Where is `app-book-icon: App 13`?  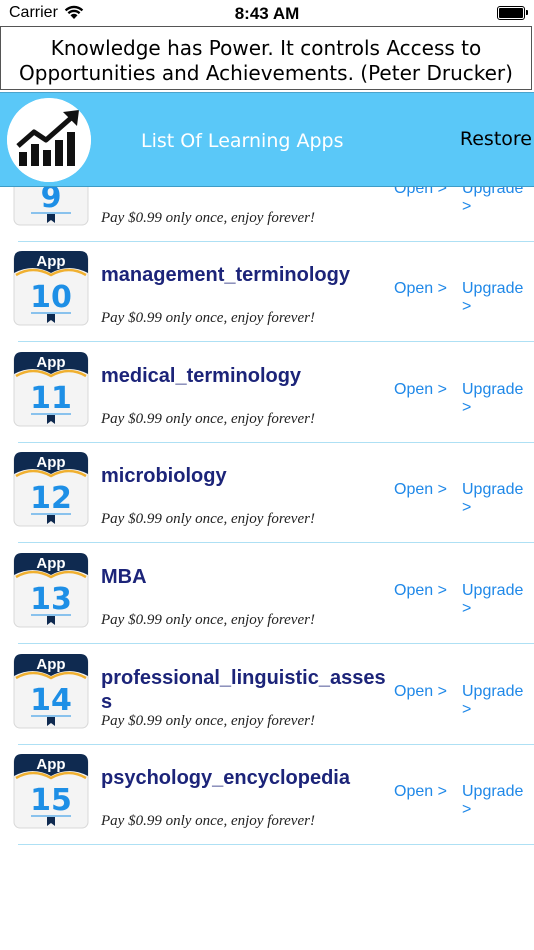 app-book-icon: App 13 is located at coordinates (51, 590).